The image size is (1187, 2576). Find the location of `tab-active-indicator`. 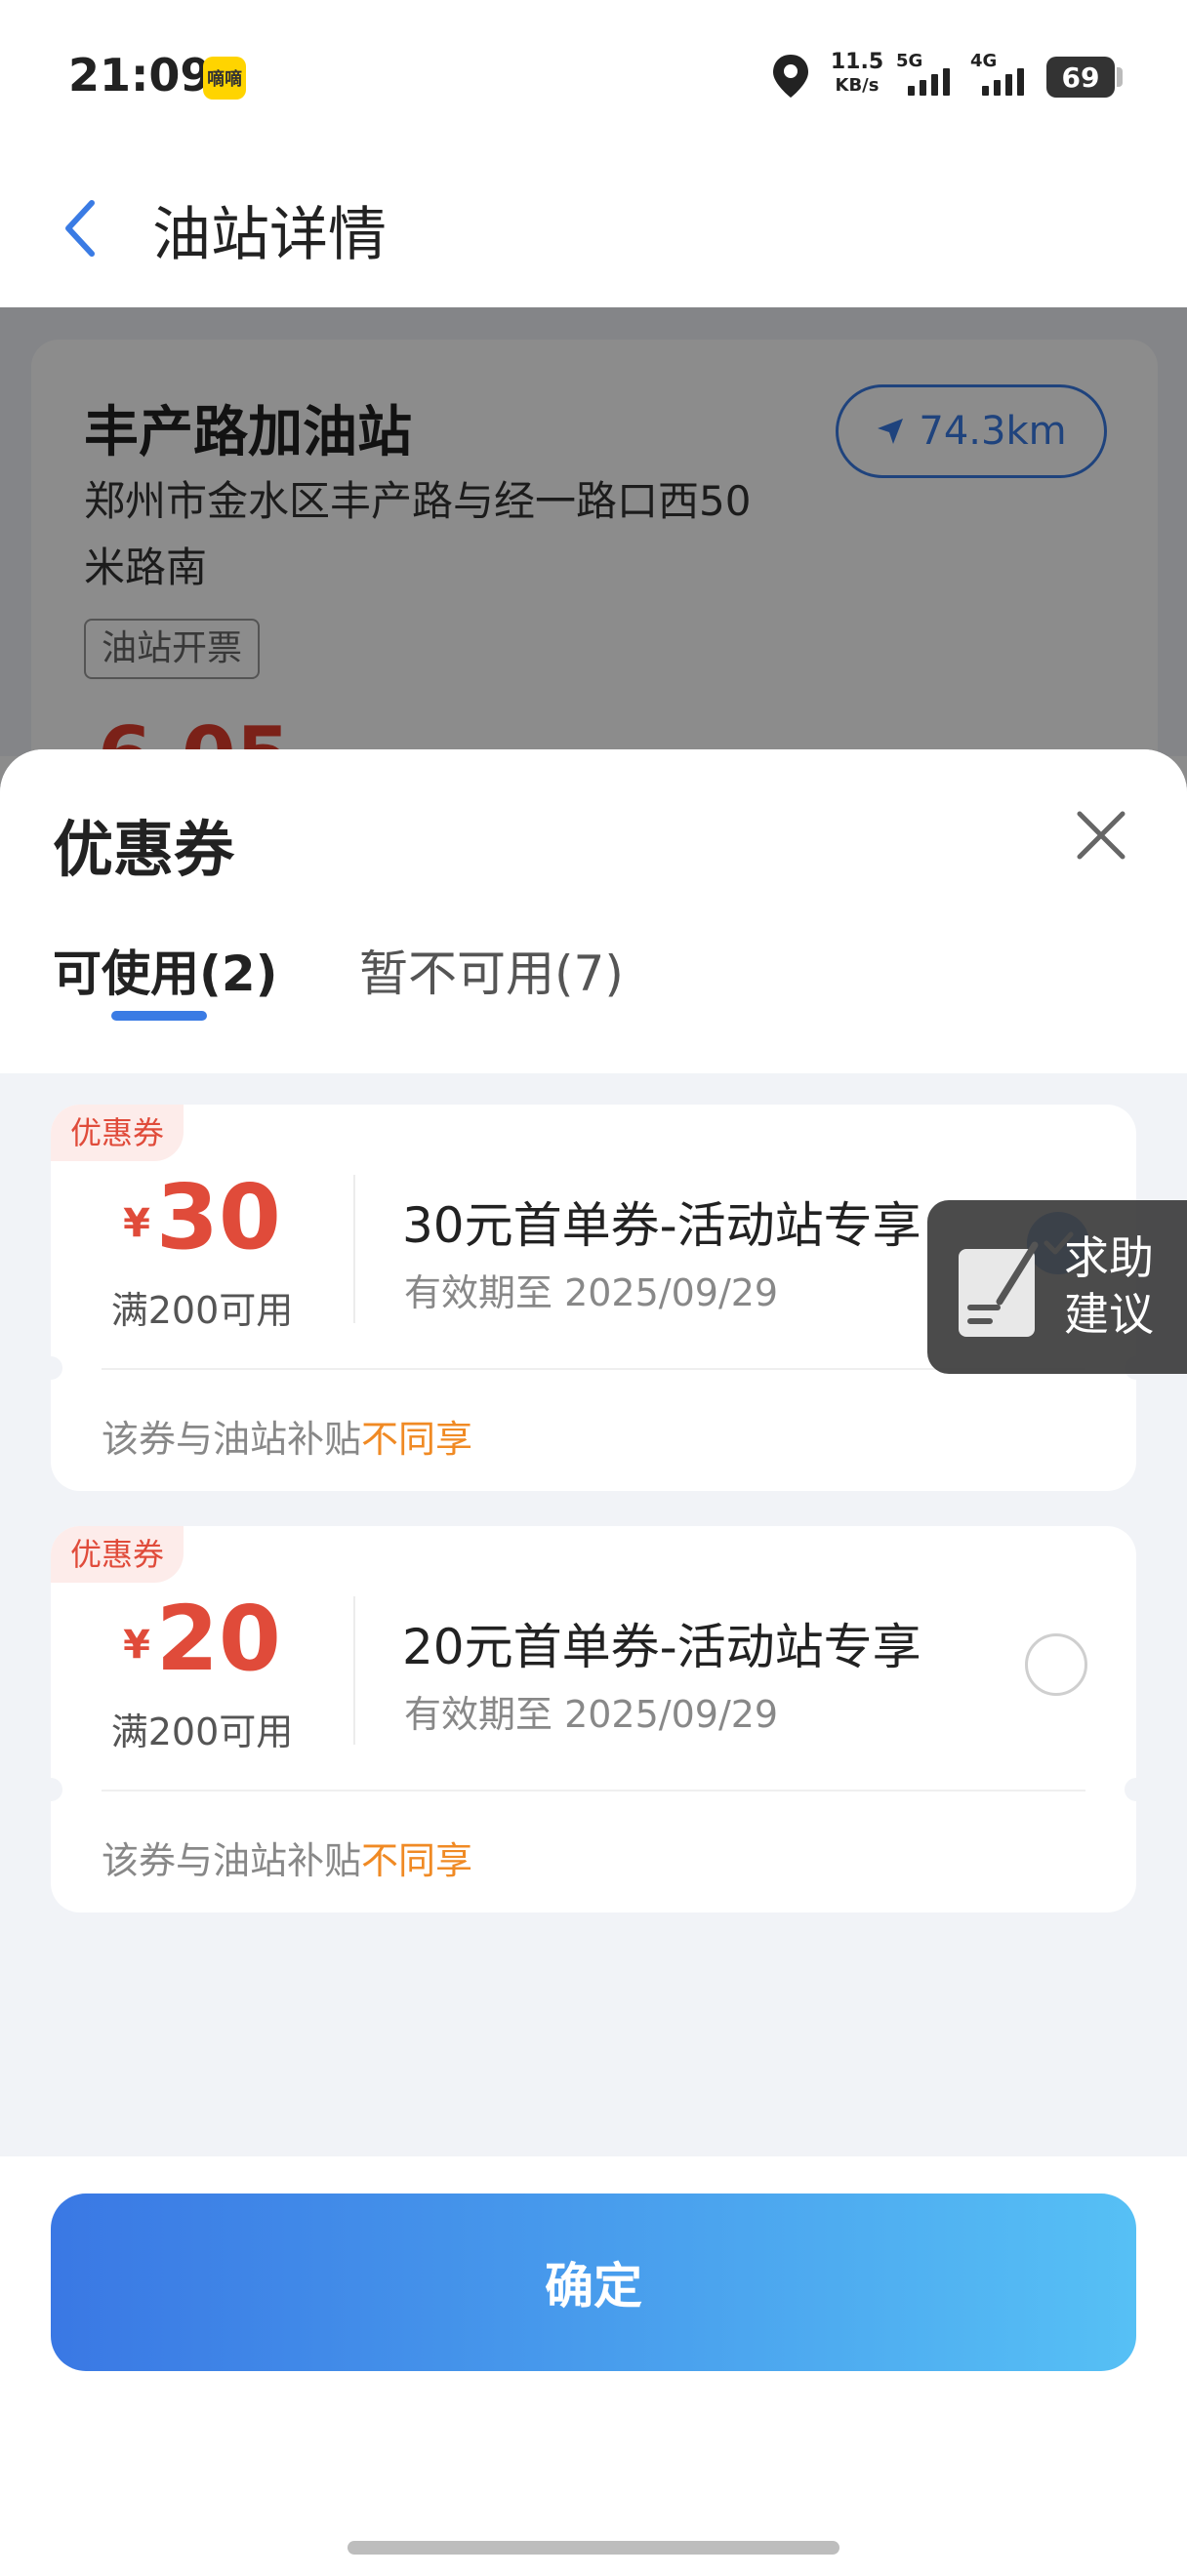

tab-active-indicator is located at coordinates (159, 1016).